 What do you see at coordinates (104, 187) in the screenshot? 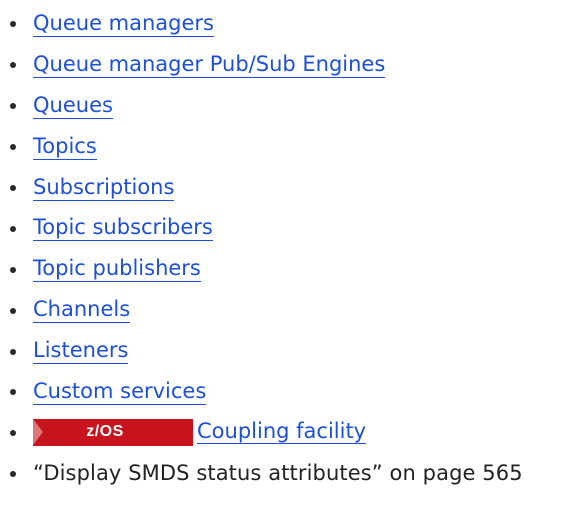
I see `link-subscriptions: Subscriptions` at bounding box center [104, 187].